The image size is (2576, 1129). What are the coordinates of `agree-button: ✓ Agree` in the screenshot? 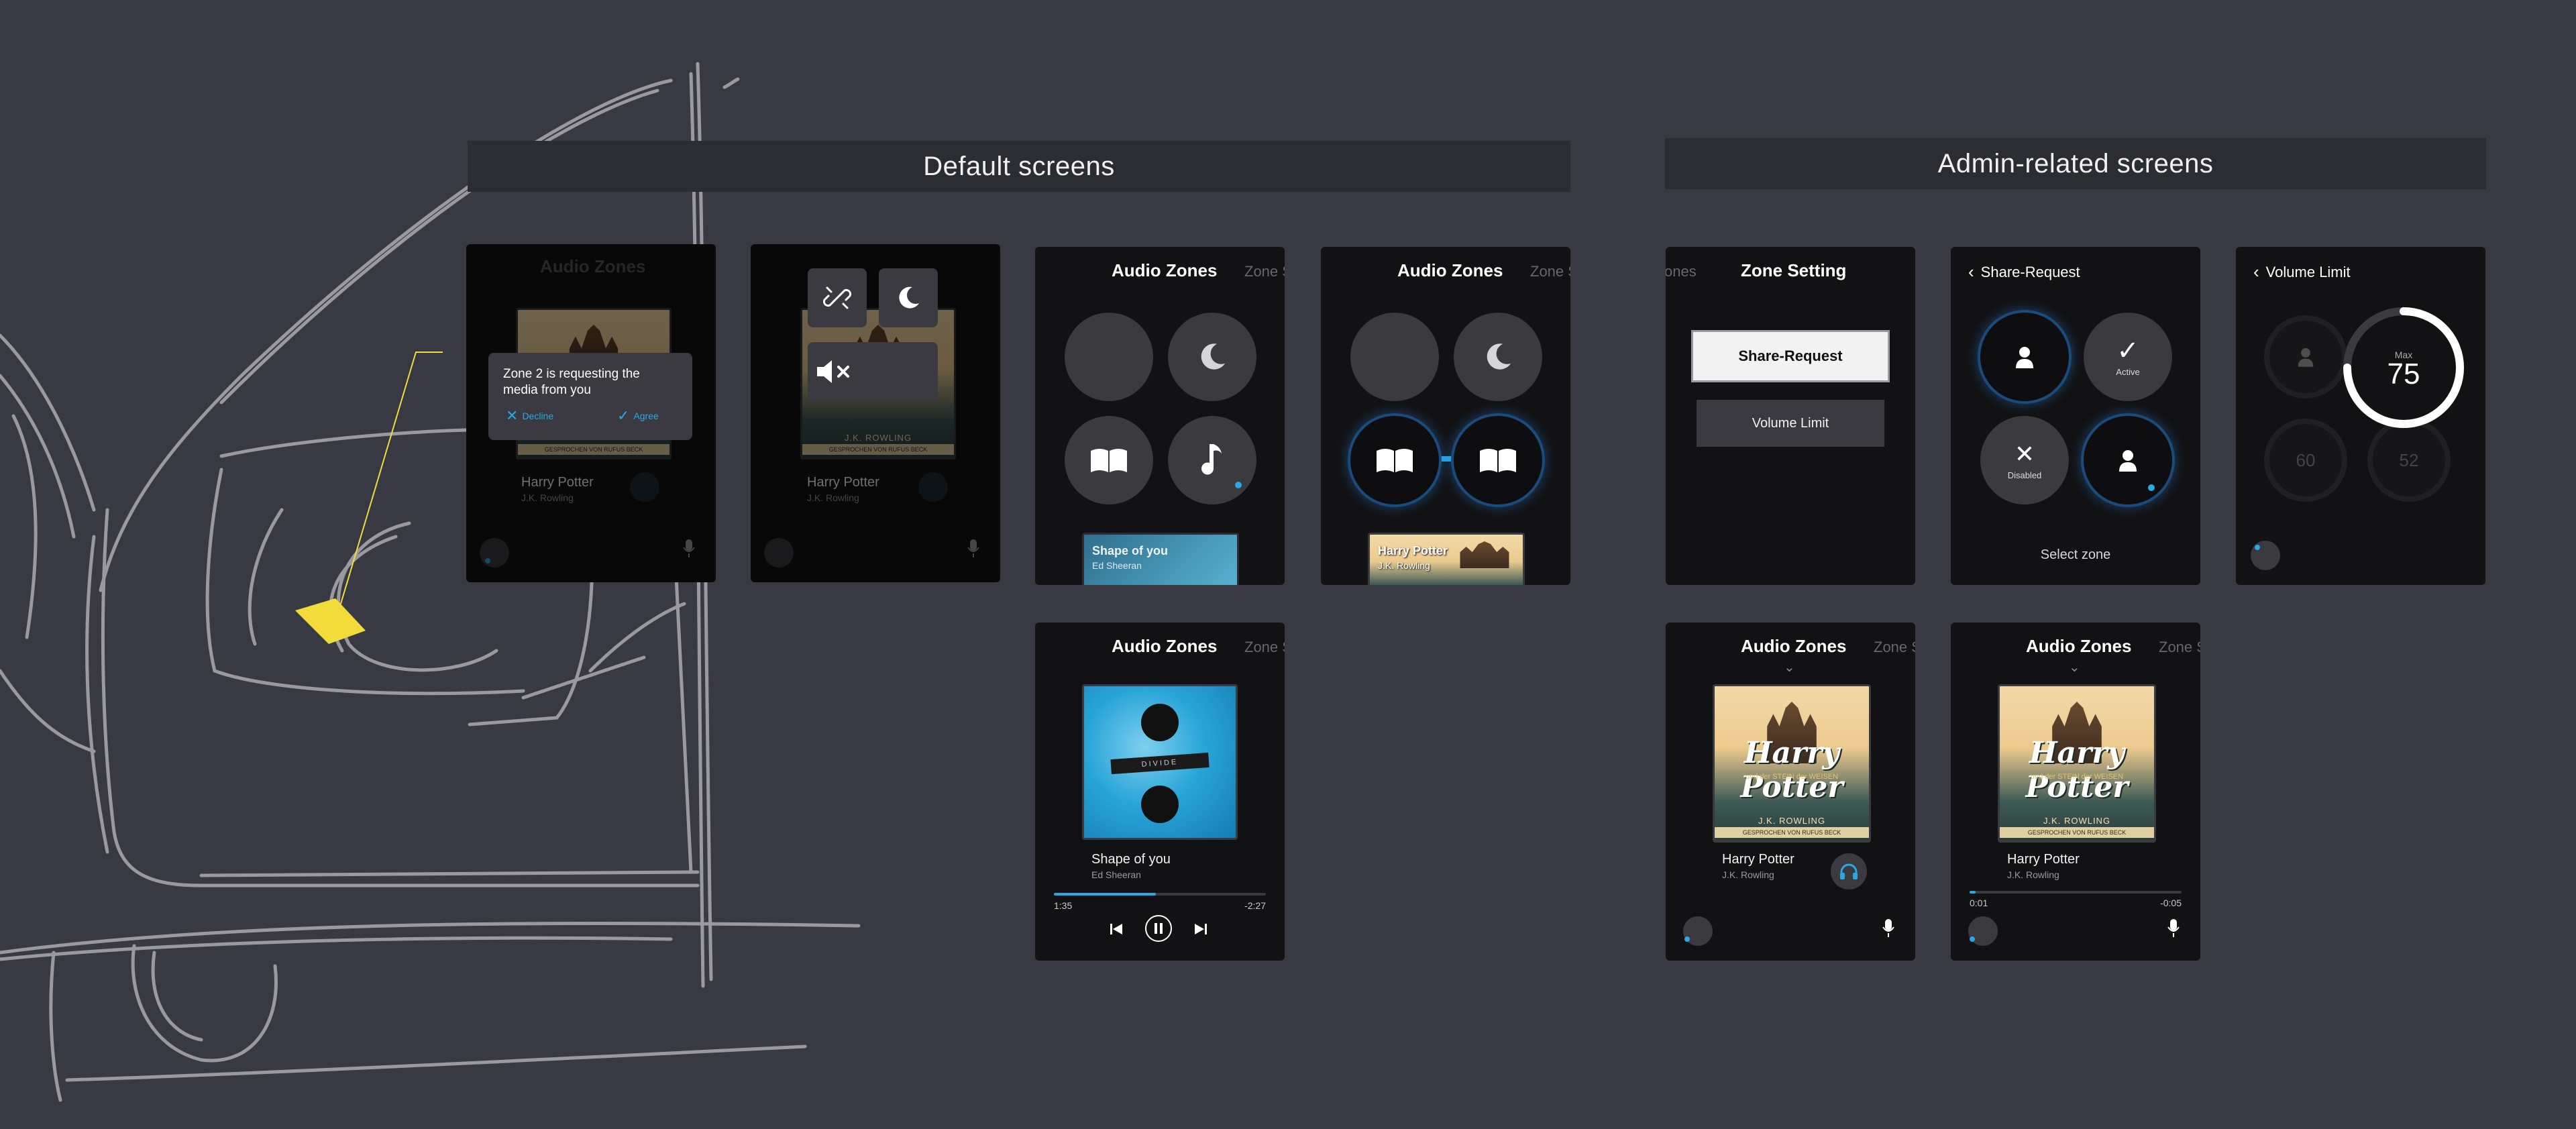 It's located at (638, 416).